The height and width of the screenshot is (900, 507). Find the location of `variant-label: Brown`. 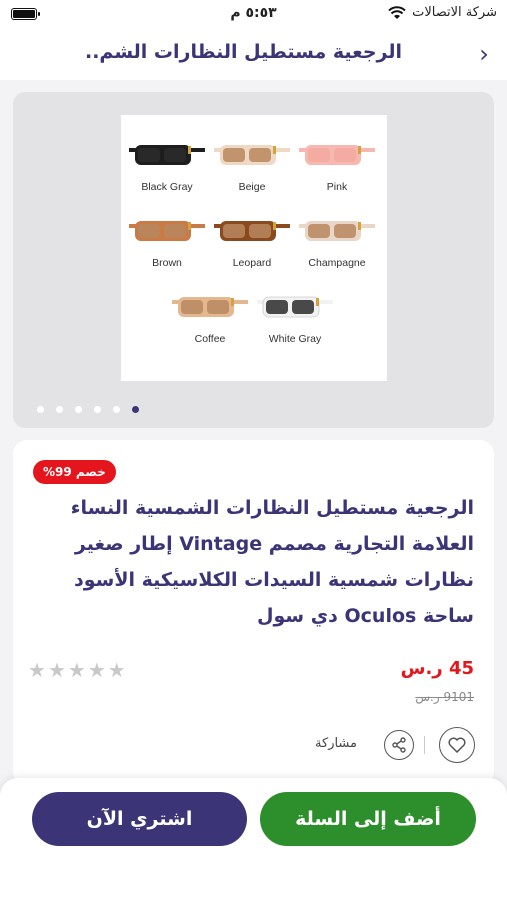

variant-label: Brown is located at coordinates (167, 263).